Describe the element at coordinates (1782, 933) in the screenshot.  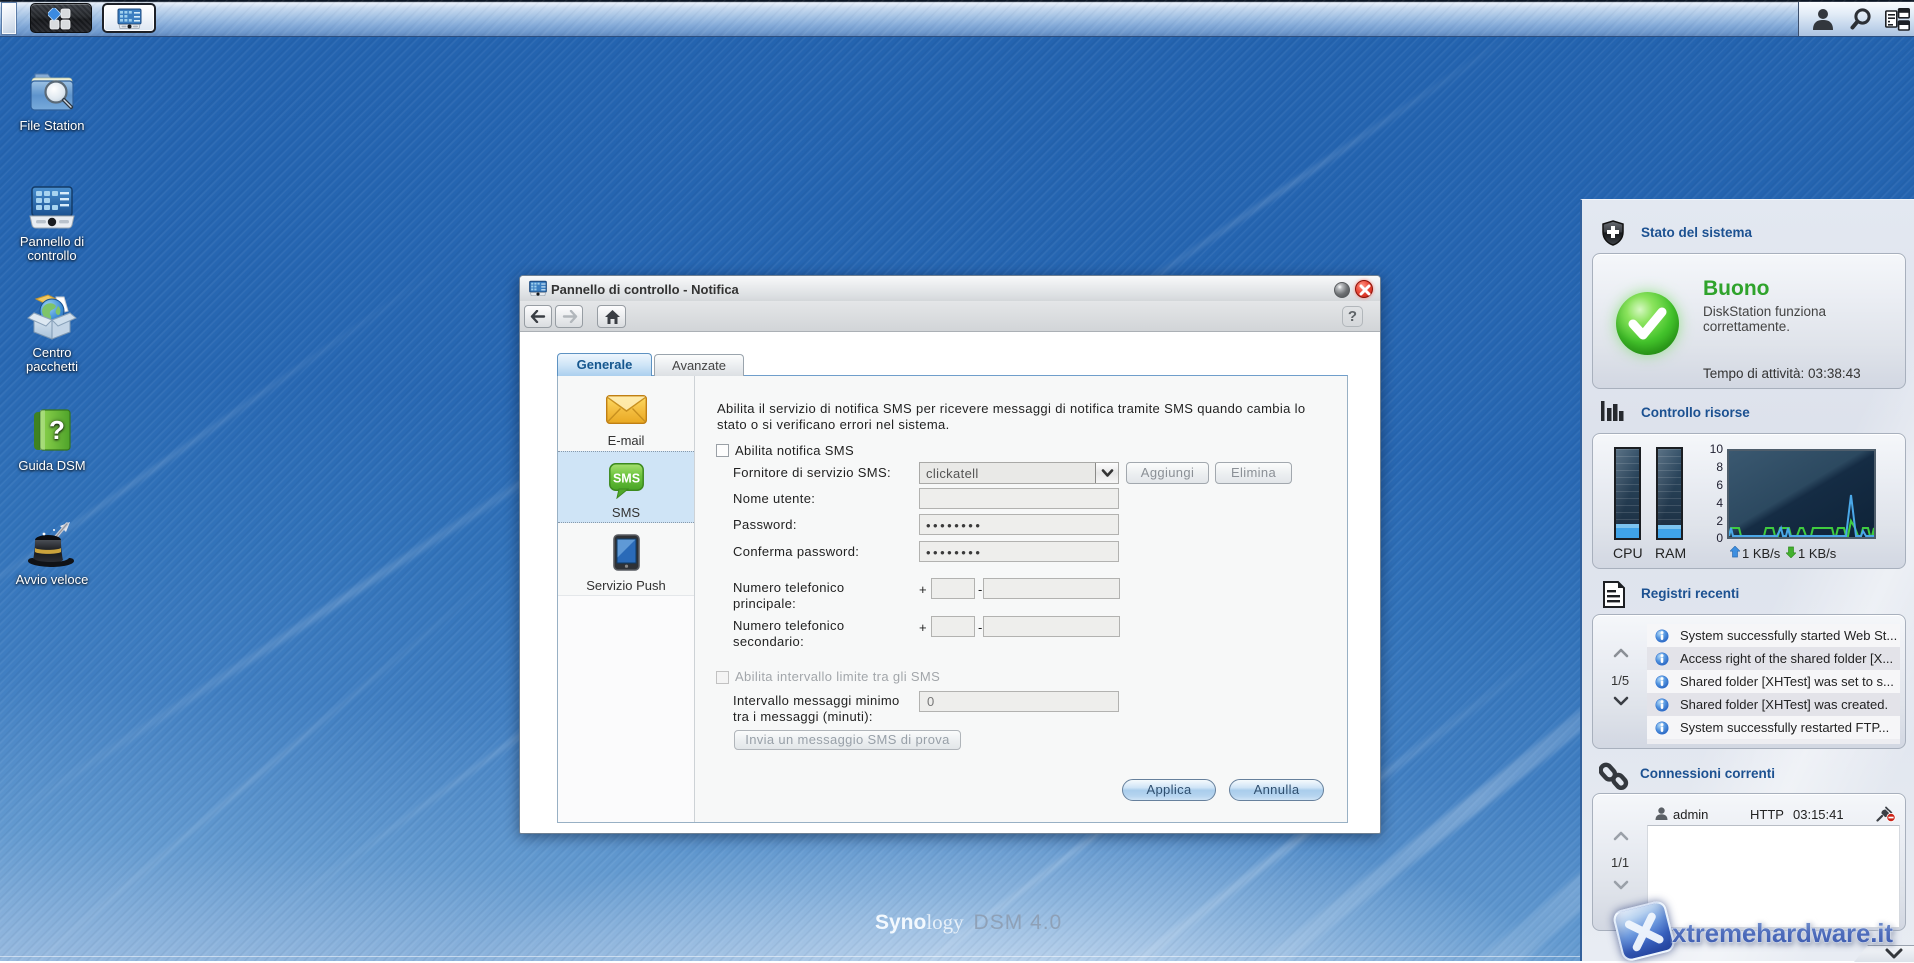
I see `svg-text: xtremehardware.it` at that location.